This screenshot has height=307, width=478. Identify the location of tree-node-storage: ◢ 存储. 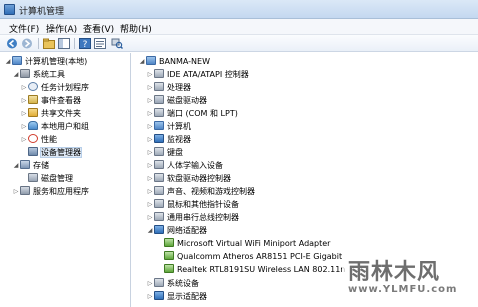
(30, 165).